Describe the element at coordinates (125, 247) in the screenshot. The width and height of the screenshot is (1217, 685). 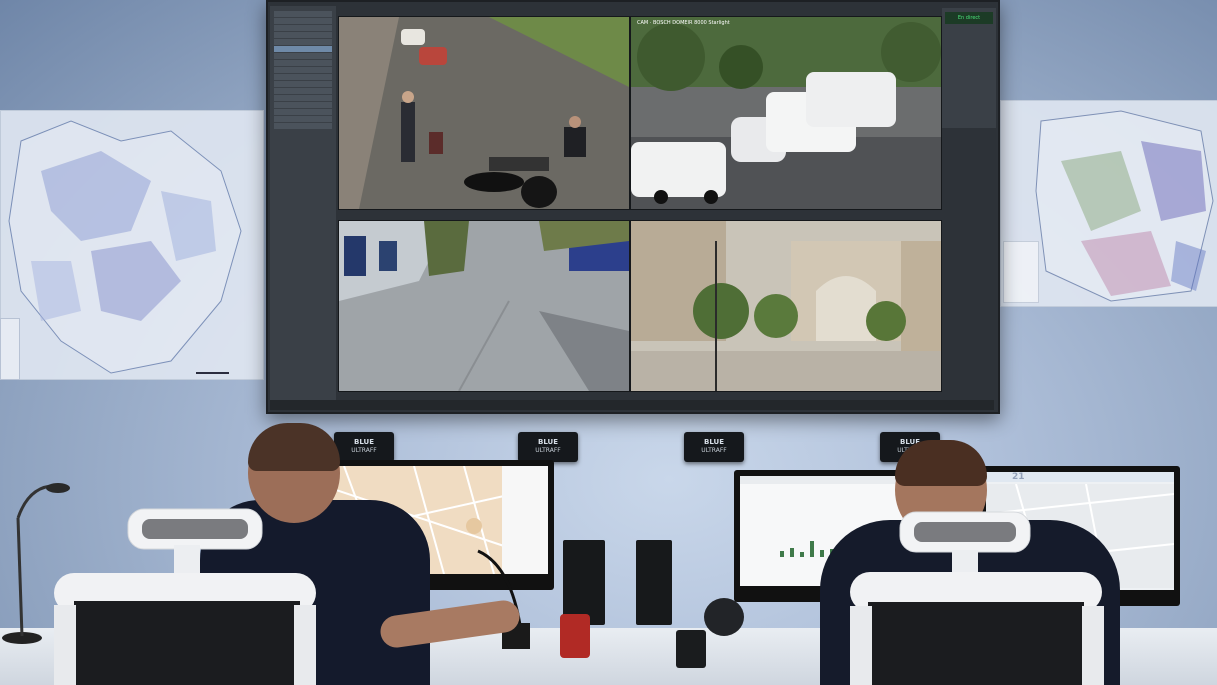
I see `city-map-graphic` at that location.